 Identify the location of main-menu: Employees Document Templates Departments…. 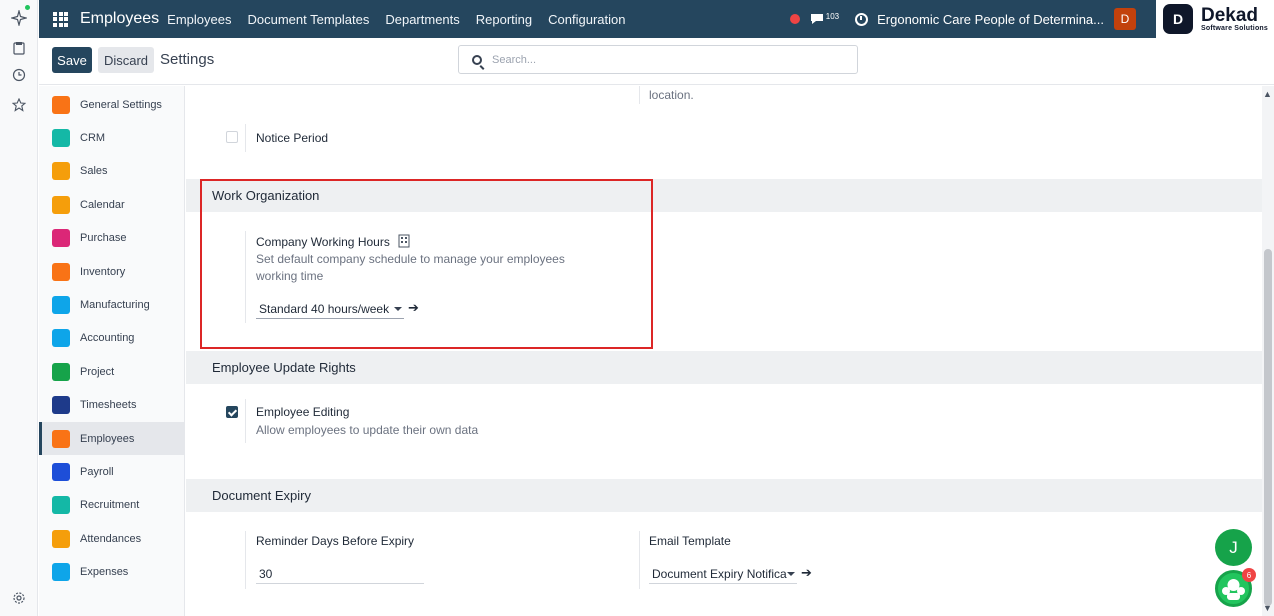
(404, 19).